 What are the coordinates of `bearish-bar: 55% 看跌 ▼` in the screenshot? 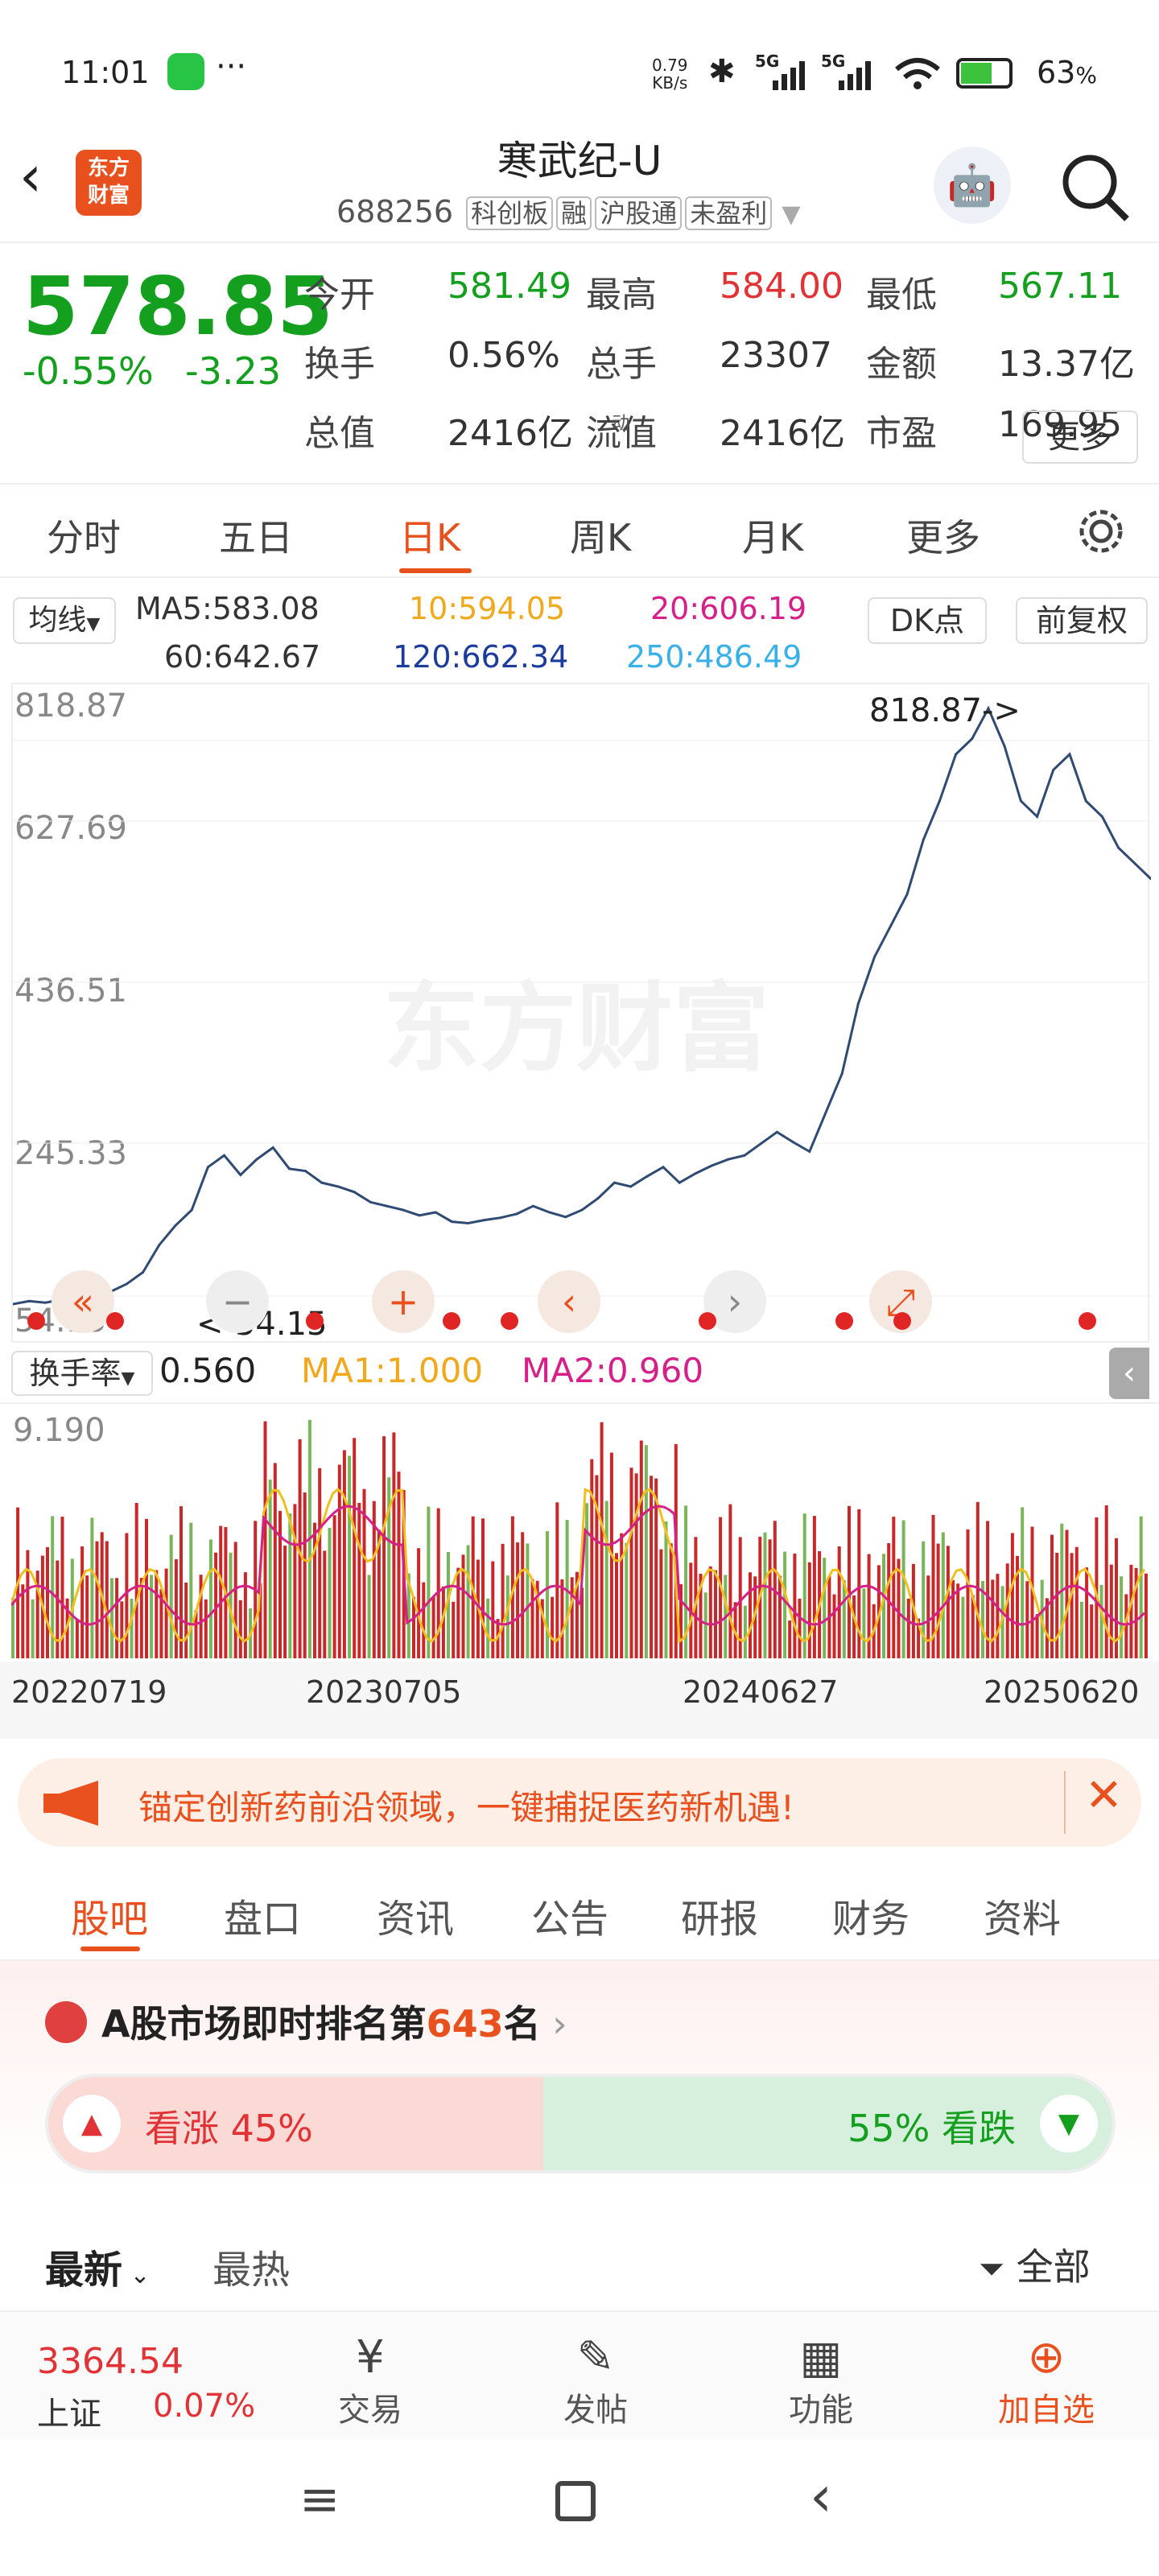 It's located at (827, 2123).